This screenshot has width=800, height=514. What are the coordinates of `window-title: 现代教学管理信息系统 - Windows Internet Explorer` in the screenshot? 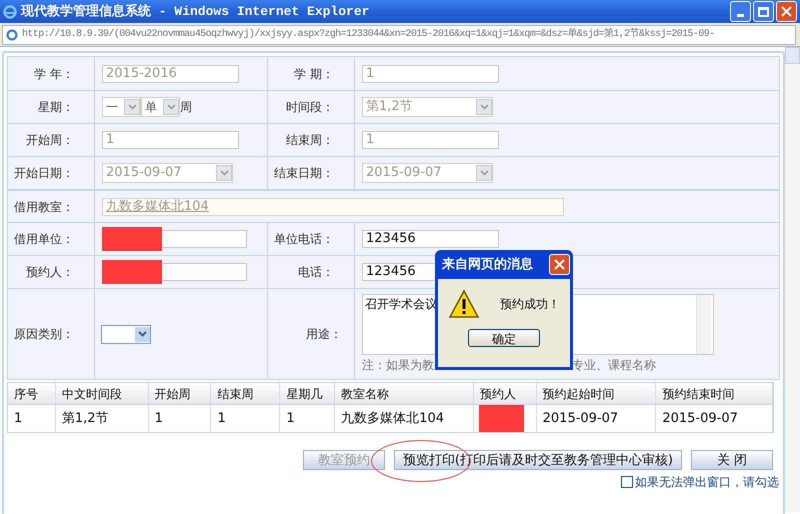 It's located at (195, 11).